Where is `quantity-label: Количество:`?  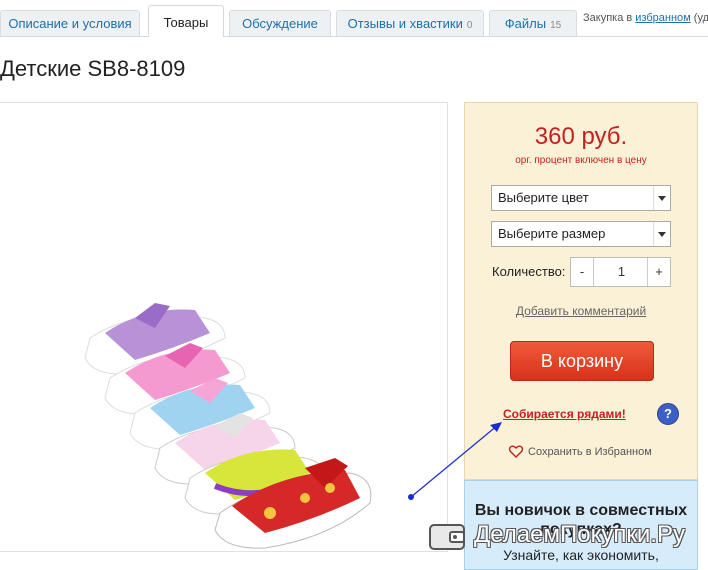 quantity-label: Количество: is located at coordinates (529, 271).